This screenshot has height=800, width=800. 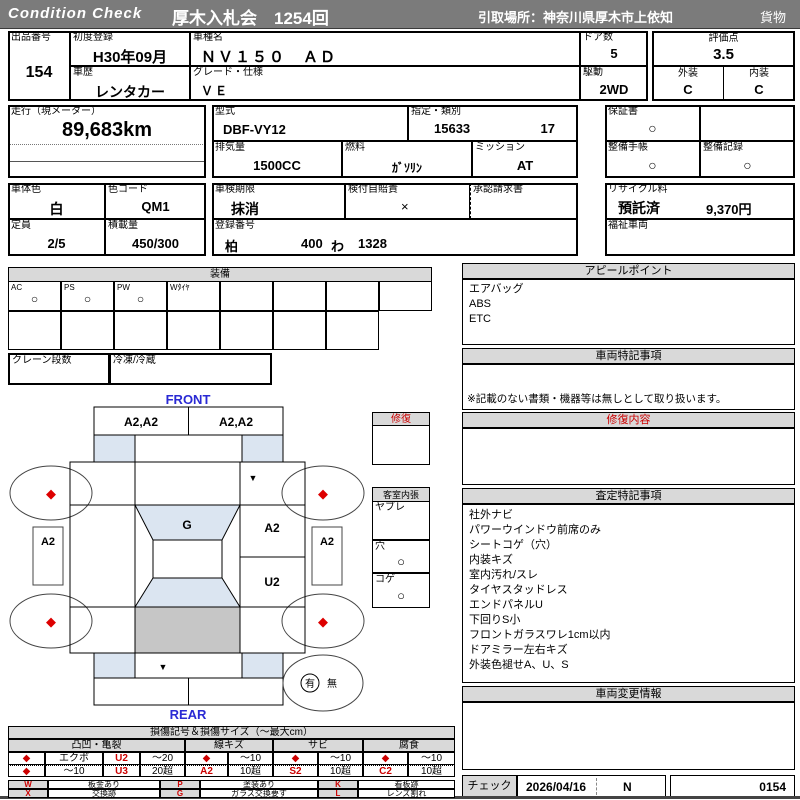 What do you see at coordinates (405, 206) in the screenshot?
I see `insurance-mark: ×` at bounding box center [405, 206].